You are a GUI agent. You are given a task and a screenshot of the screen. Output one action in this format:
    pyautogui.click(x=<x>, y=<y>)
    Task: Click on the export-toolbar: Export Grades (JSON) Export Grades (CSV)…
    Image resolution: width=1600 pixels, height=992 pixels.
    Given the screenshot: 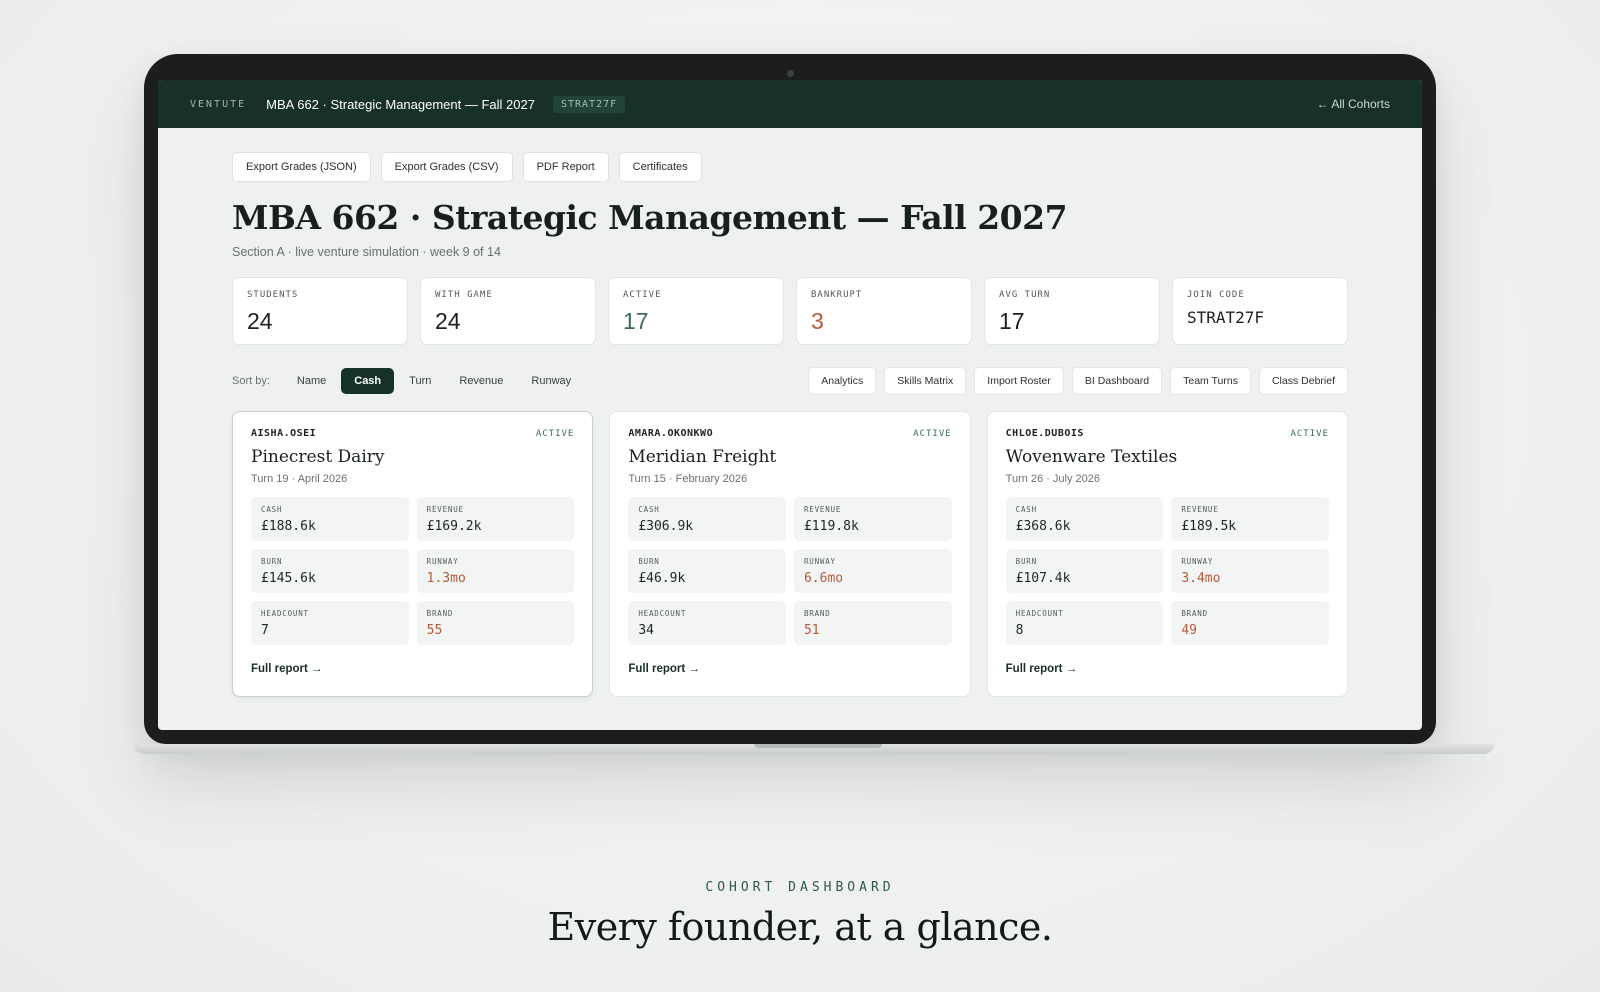 What is the action you would take?
    pyautogui.click(x=790, y=167)
    